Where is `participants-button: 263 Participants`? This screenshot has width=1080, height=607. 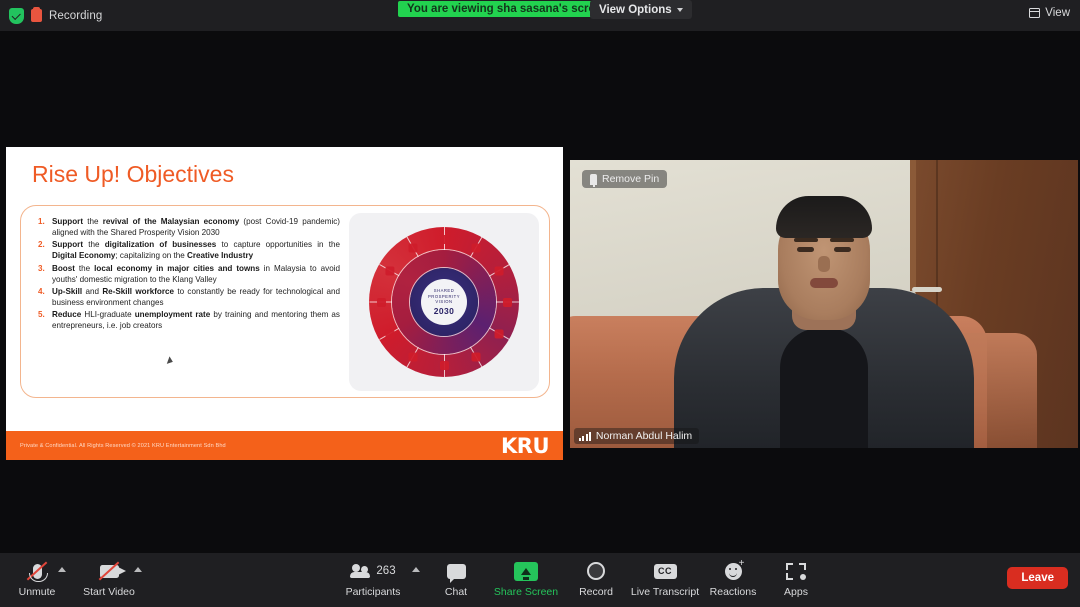 participants-button: 263 Participants is located at coordinates (373, 578).